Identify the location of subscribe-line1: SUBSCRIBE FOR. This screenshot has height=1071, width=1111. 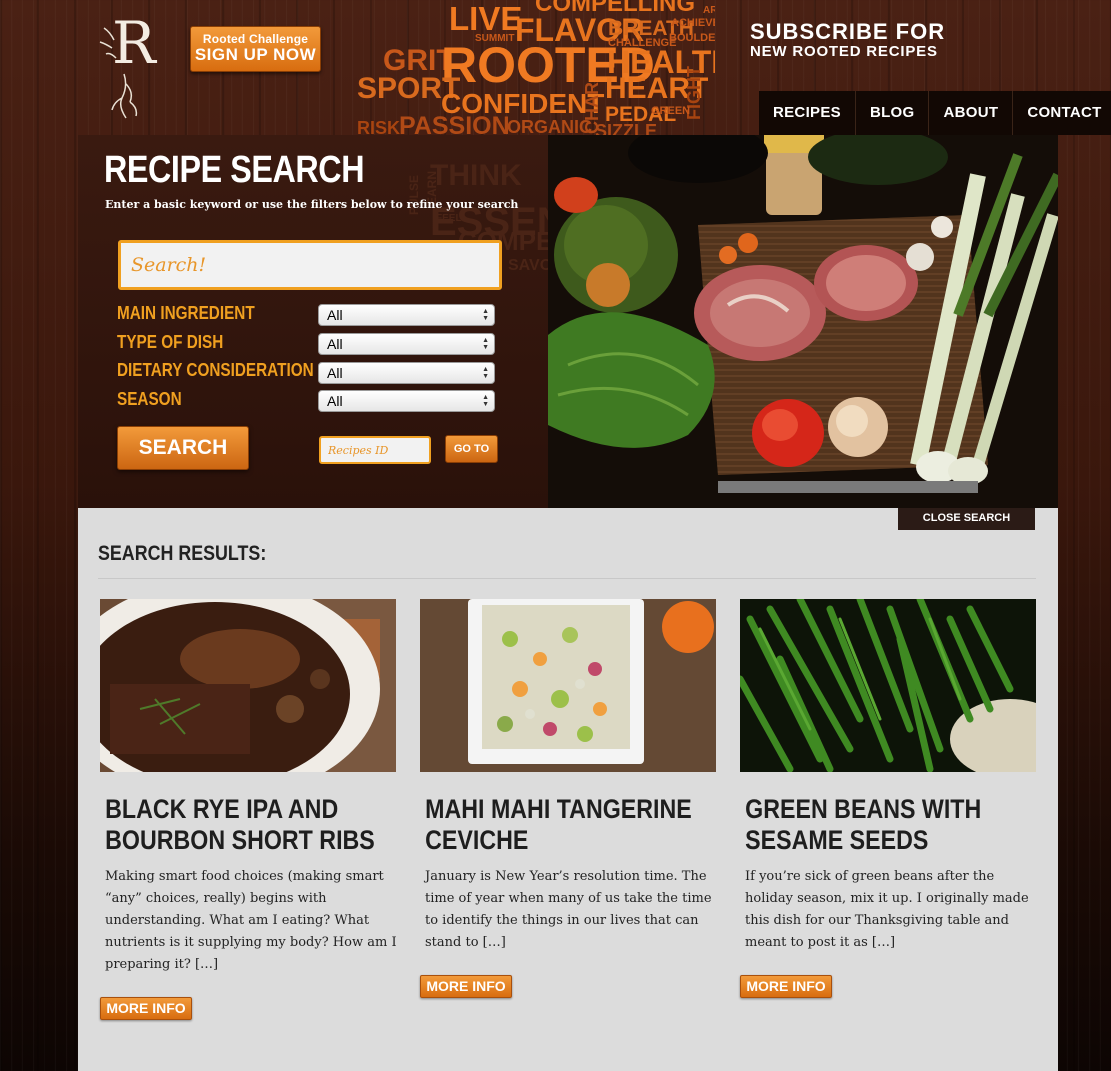
(848, 31).